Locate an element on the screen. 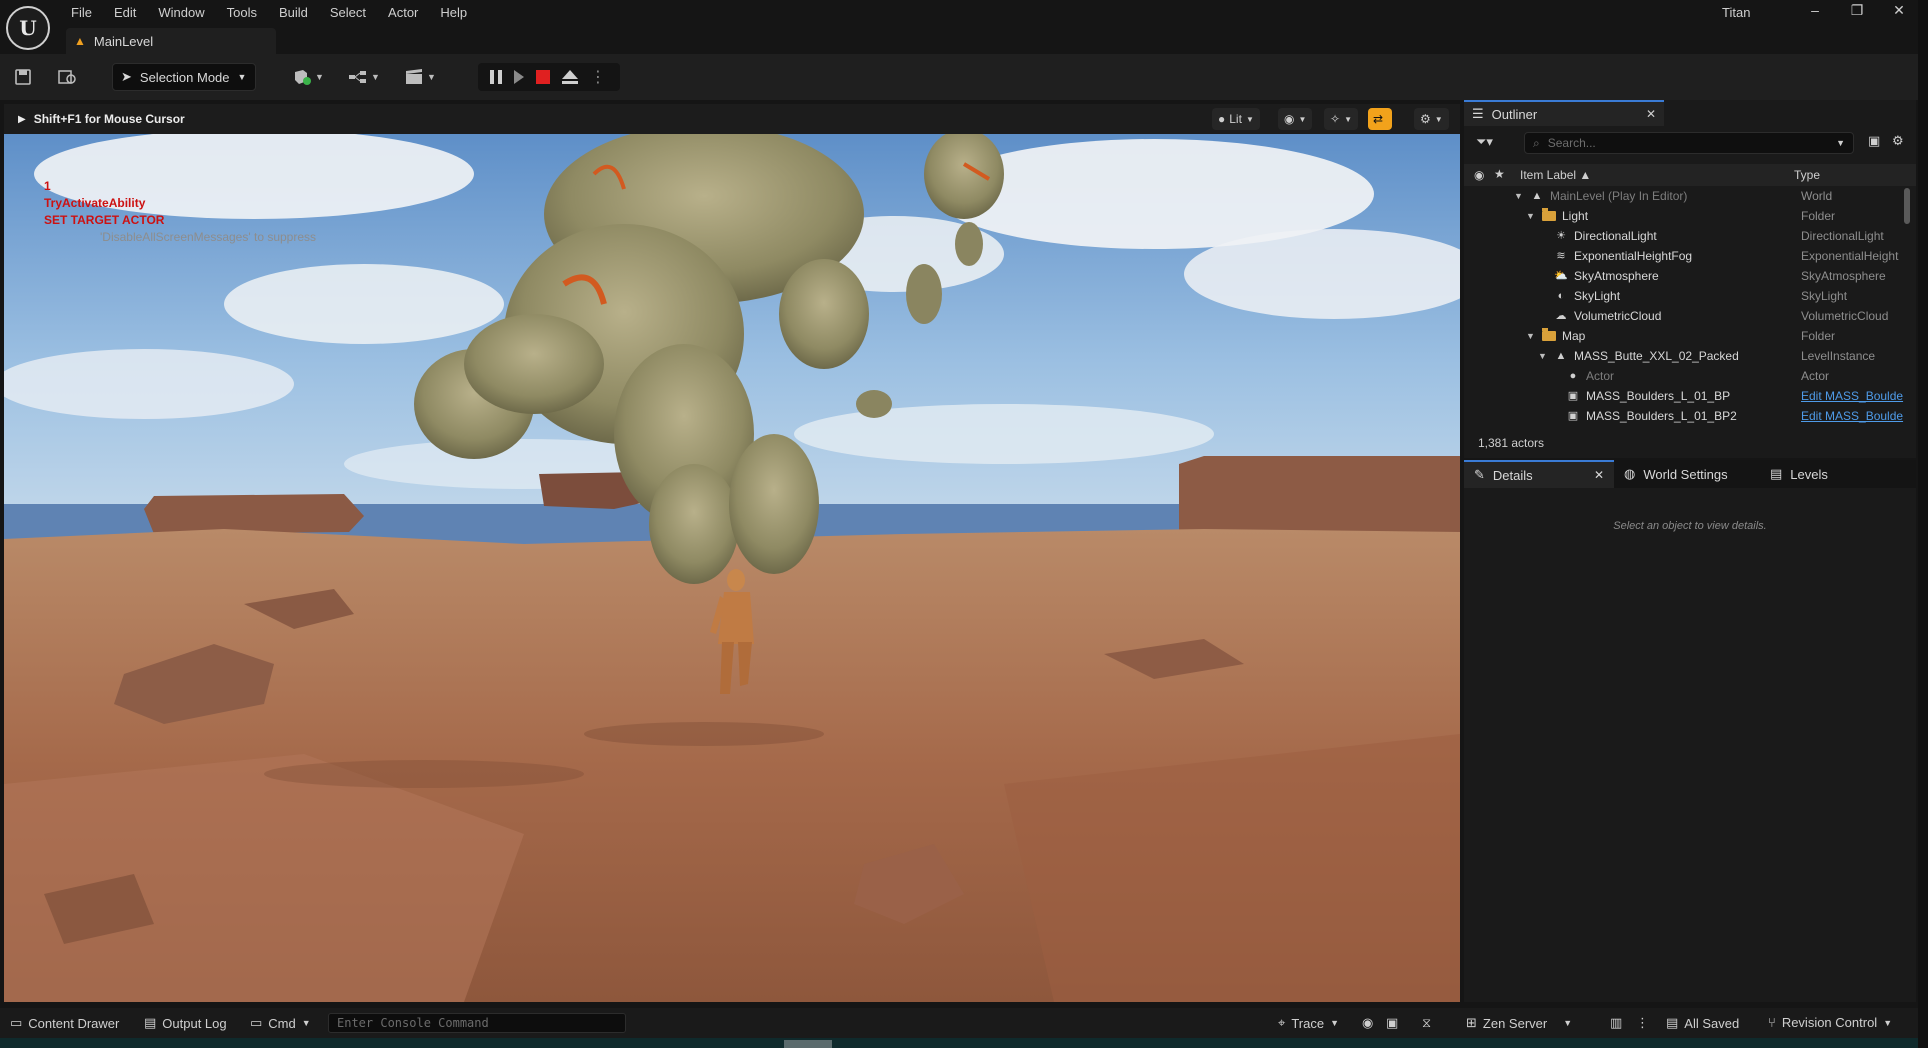 This screenshot has height=1048, width=1928. outliner-row: ▣ MASS_Boulders_L_01_BP Edit MASS_Boulde is located at coordinates (1690, 396).